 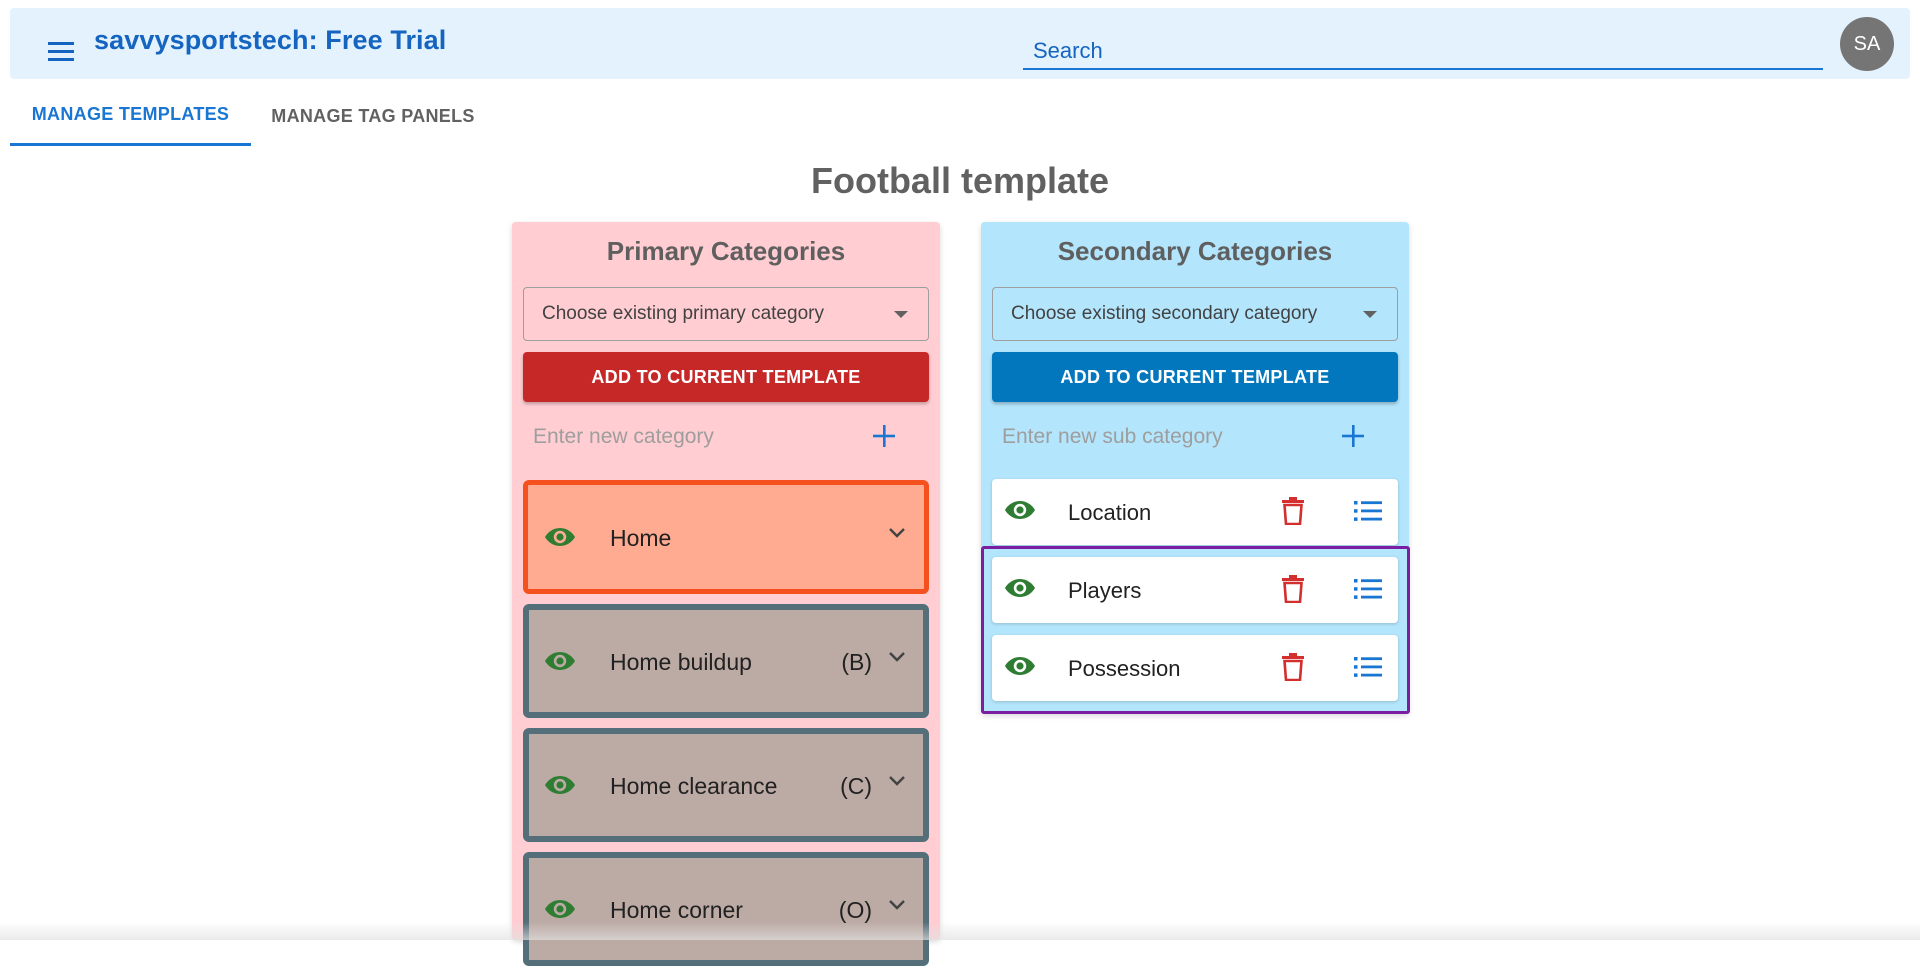 I want to click on primary-select-text: Choose existing primary category, so click(x=683, y=313).